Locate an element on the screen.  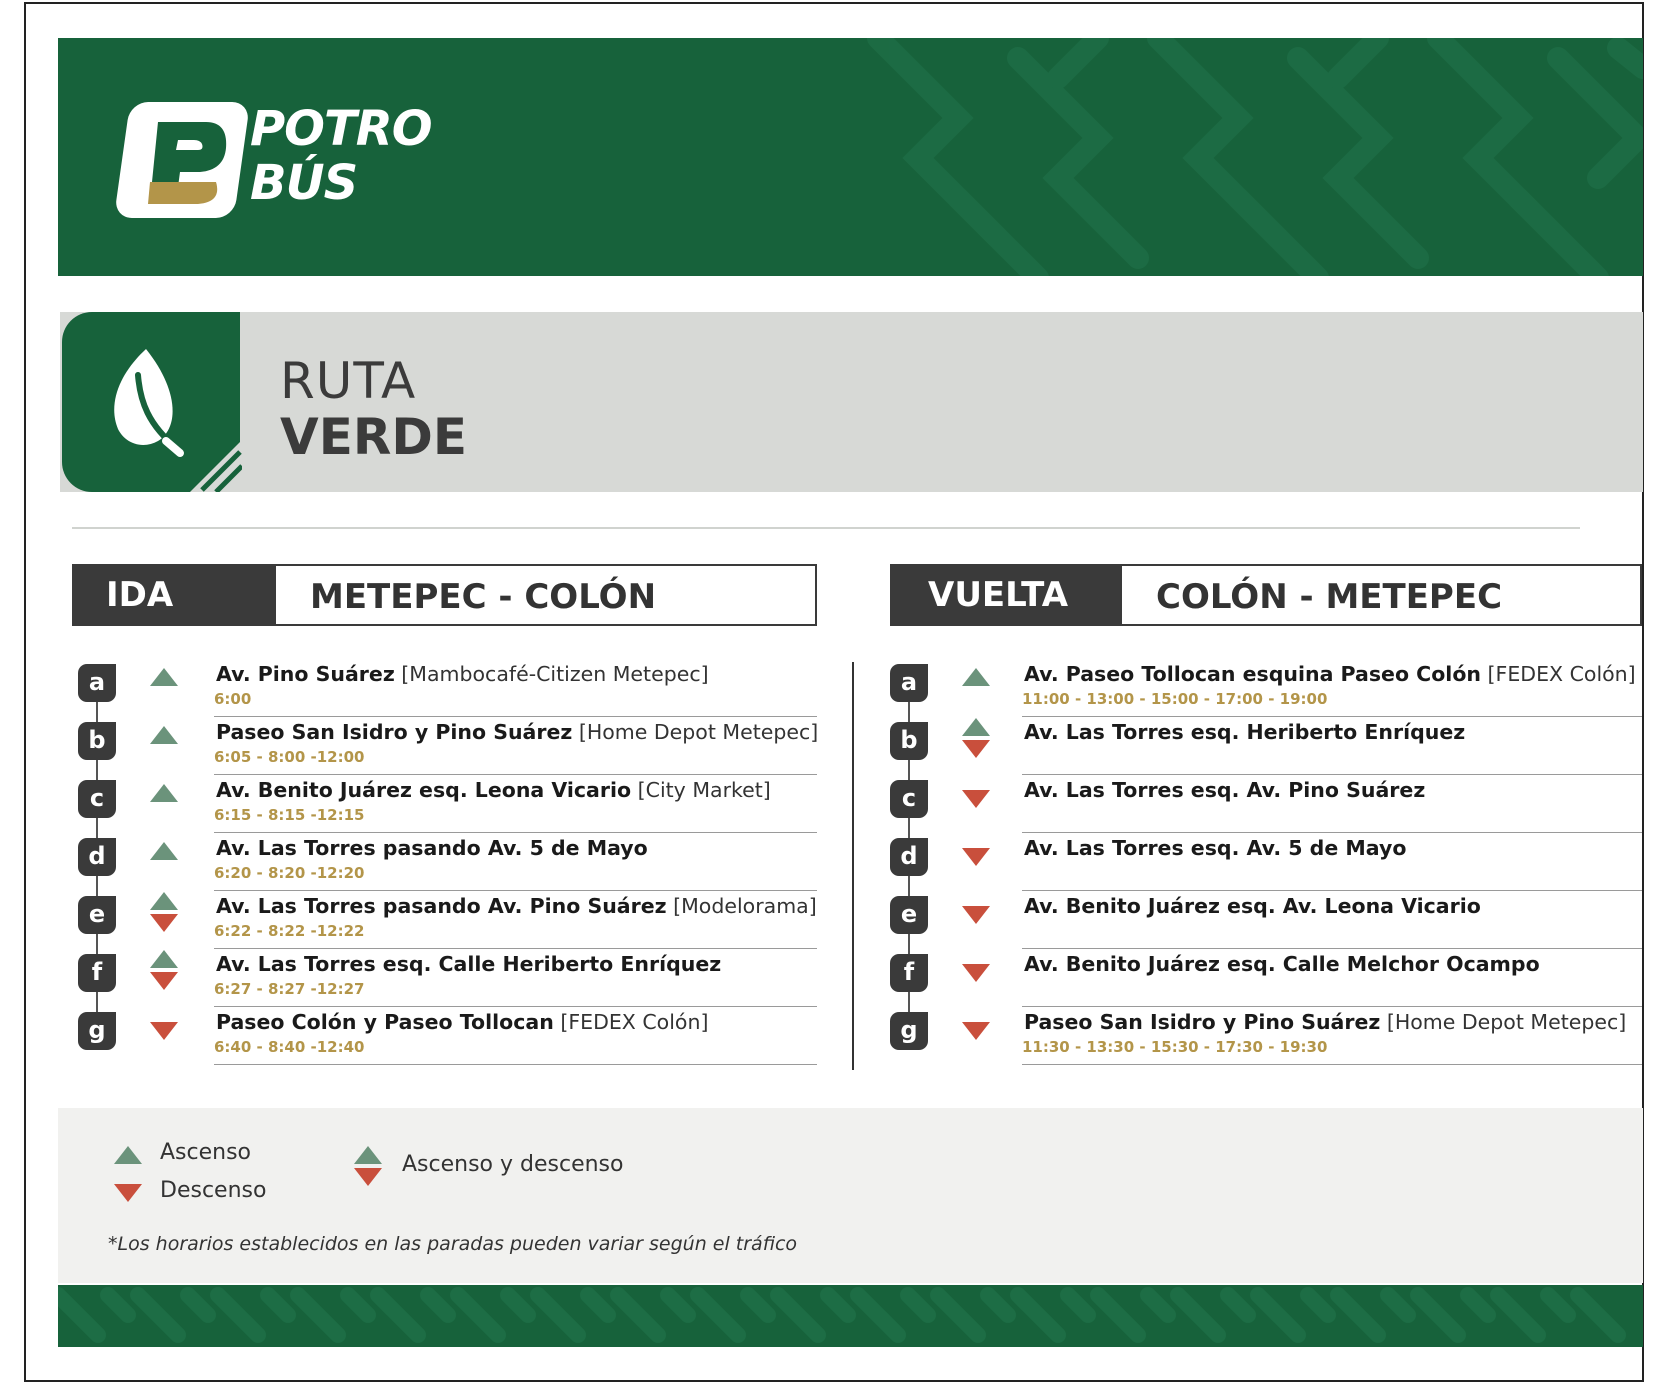
footer-banner is located at coordinates (850, 1316).